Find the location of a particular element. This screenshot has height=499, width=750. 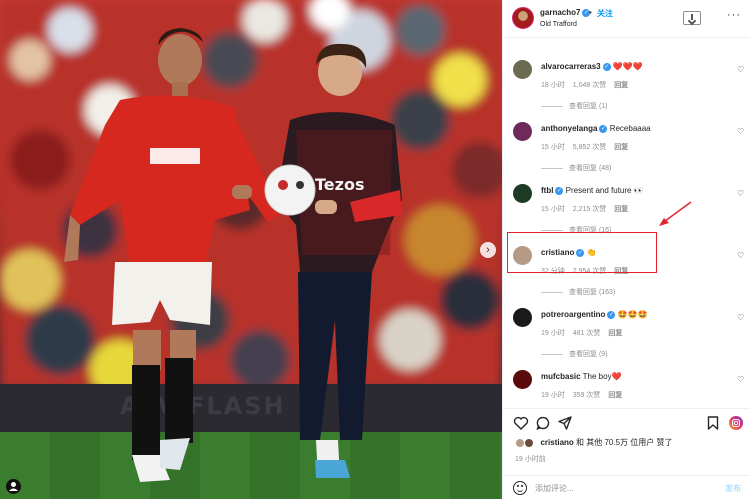

comment-likes: 359 次赞 is located at coordinates (587, 395).